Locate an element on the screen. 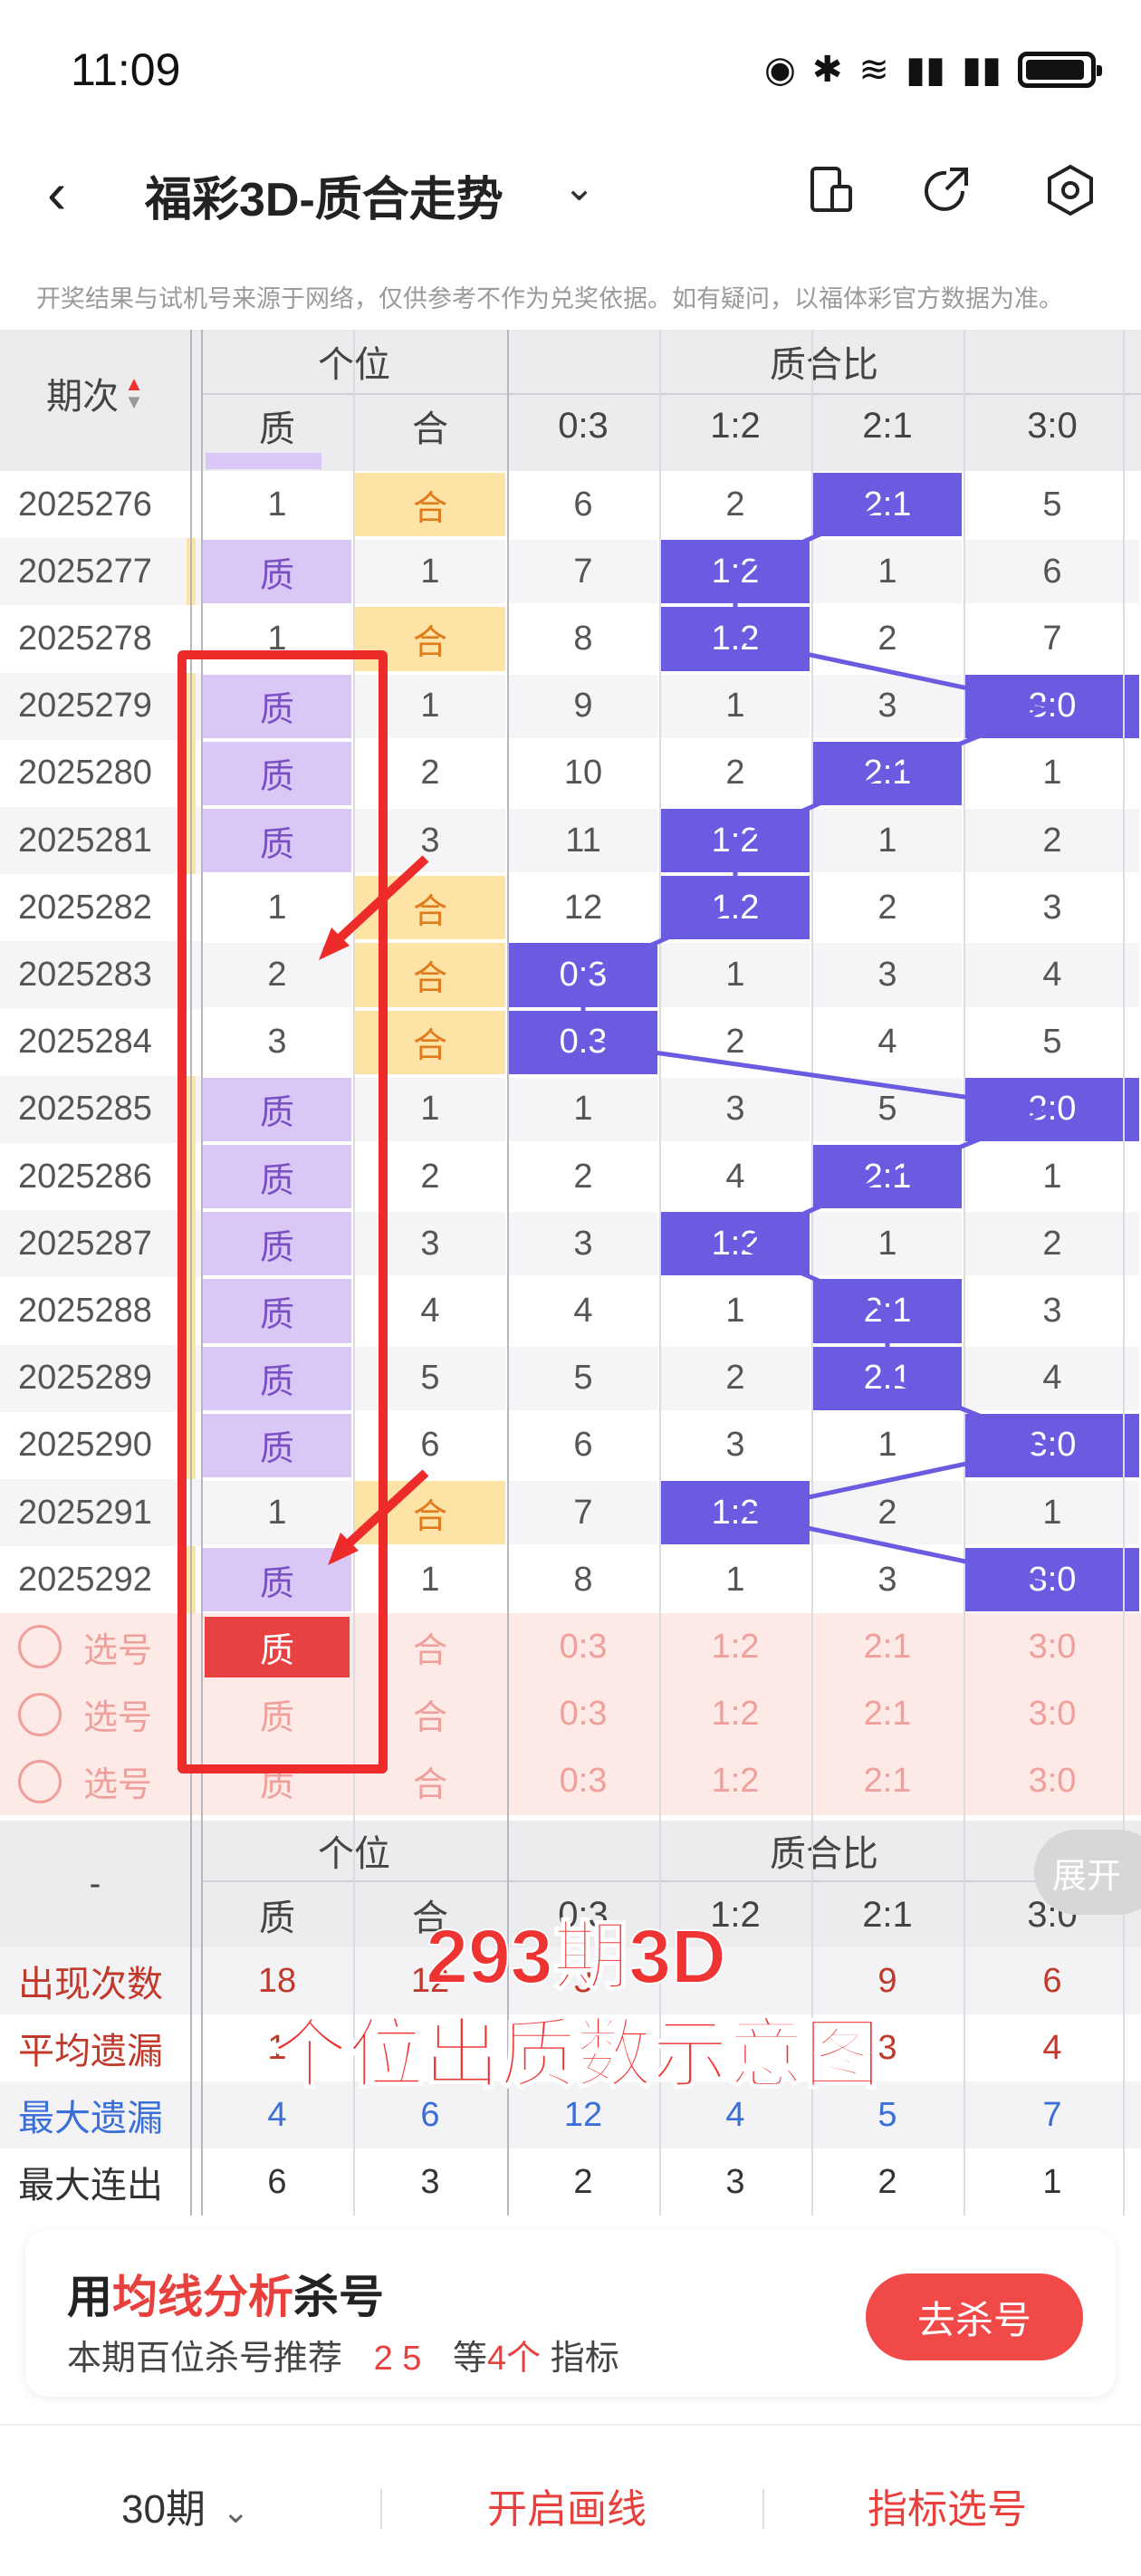  promo-subtitle: 本期百位杀号推荐 2 5 等4个 指标 is located at coordinates (343, 2354).